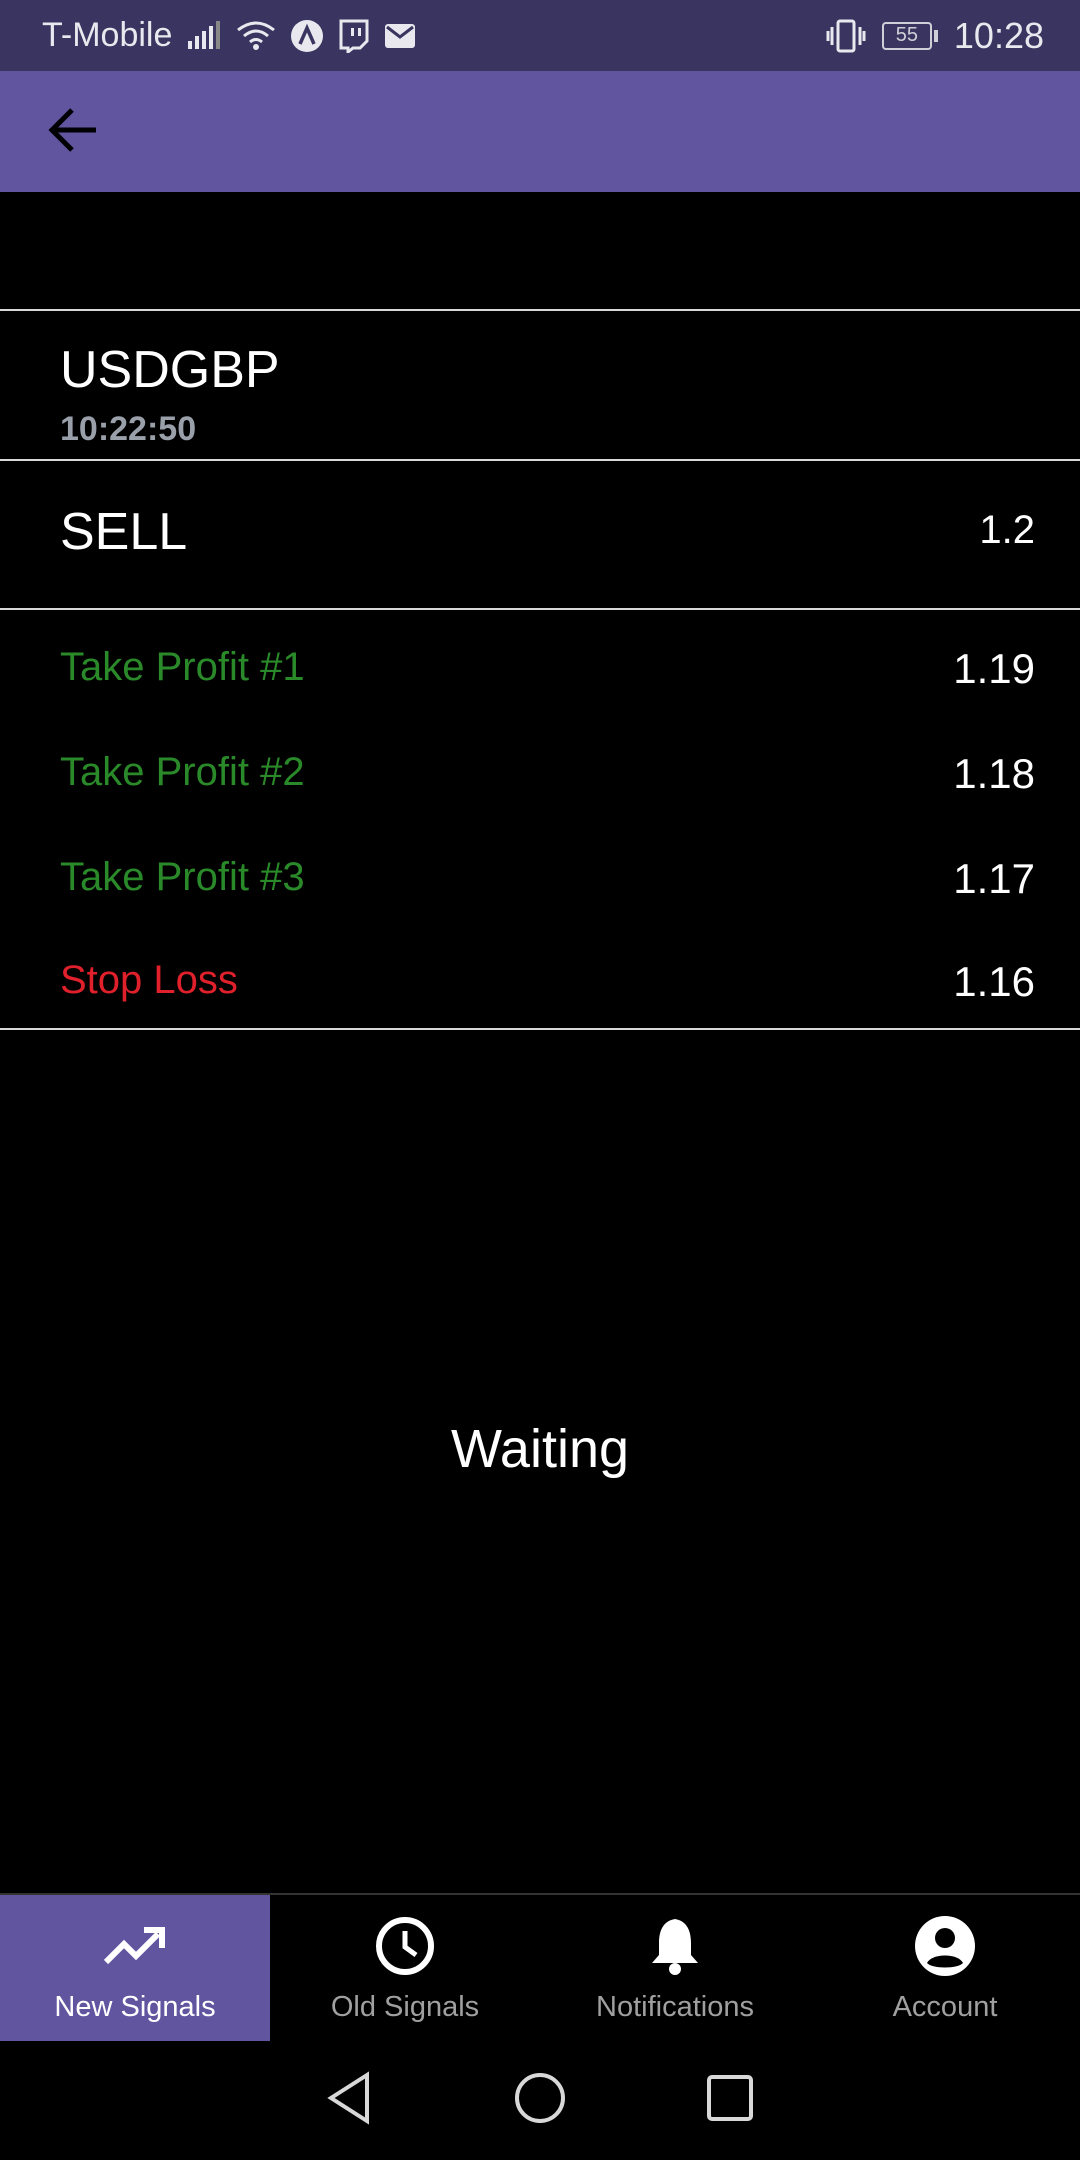 This screenshot has height=2160, width=1080. Describe the element at coordinates (994, 773) in the screenshot. I see `take-profit-2-value: 1.18` at that location.